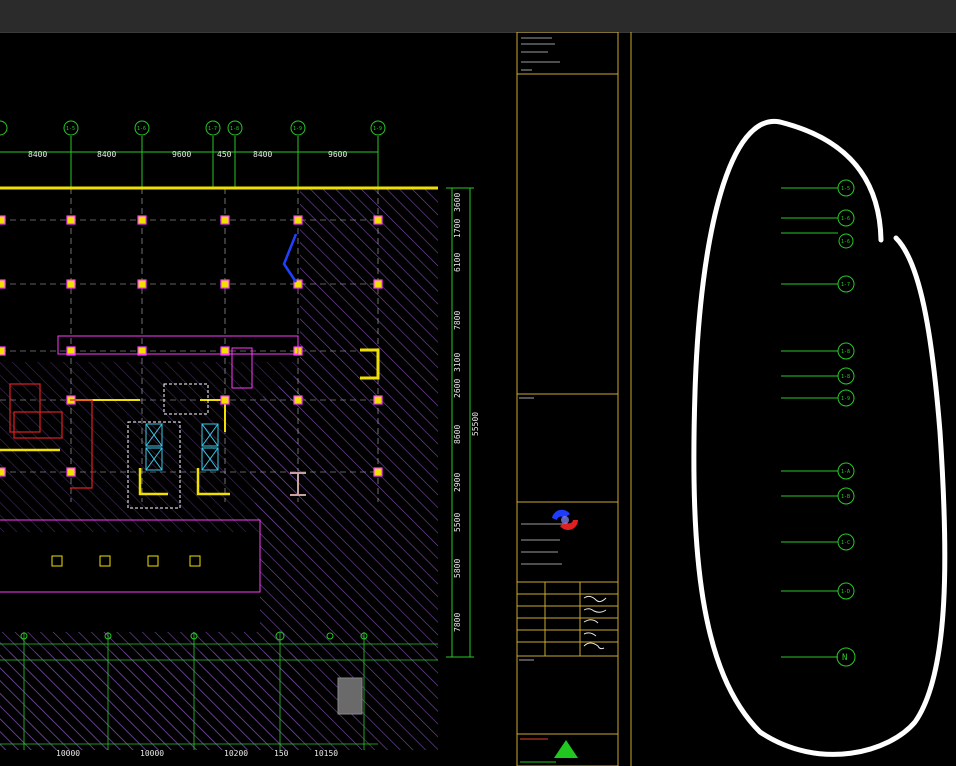 Image resolution: width=956 pixels, height=766 pixels. I want to click on dim-bottom-1: 10000, so click(68, 753).